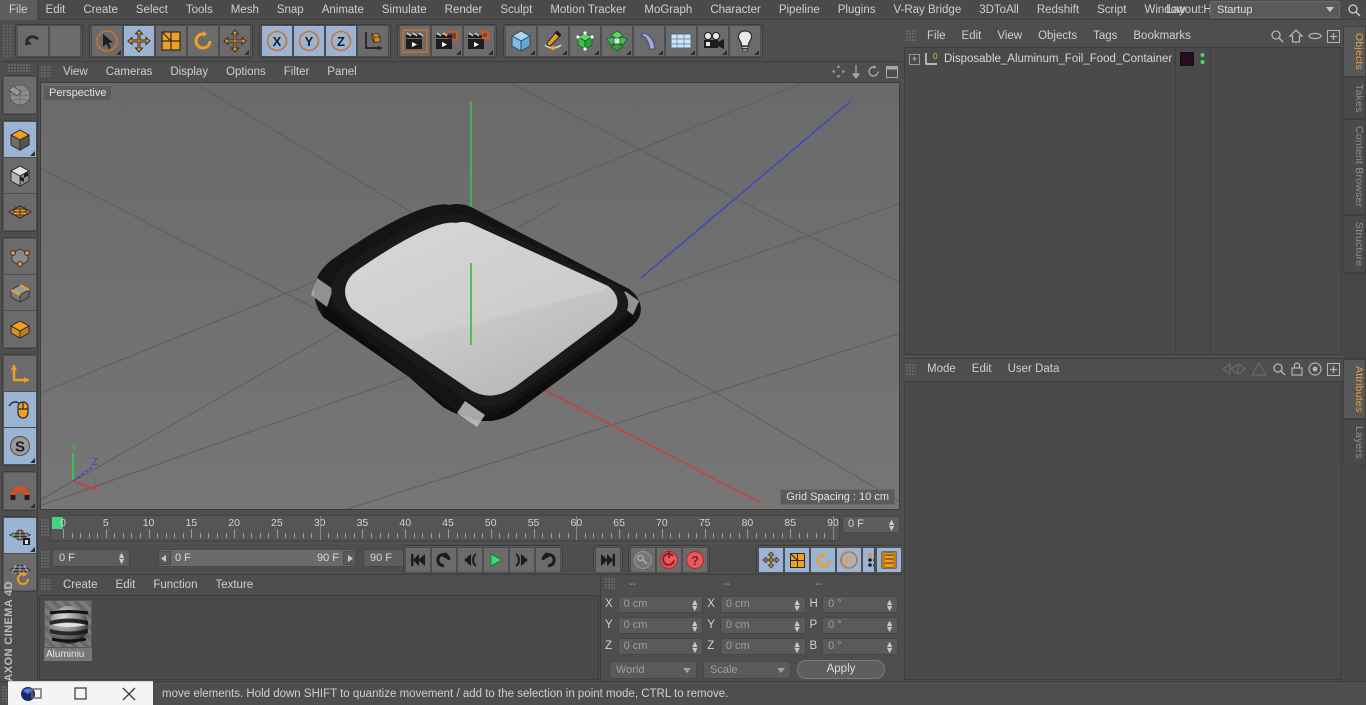 This screenshot has height=705, width=1366. I want to click on go-to-start-button, so click(418, 560).